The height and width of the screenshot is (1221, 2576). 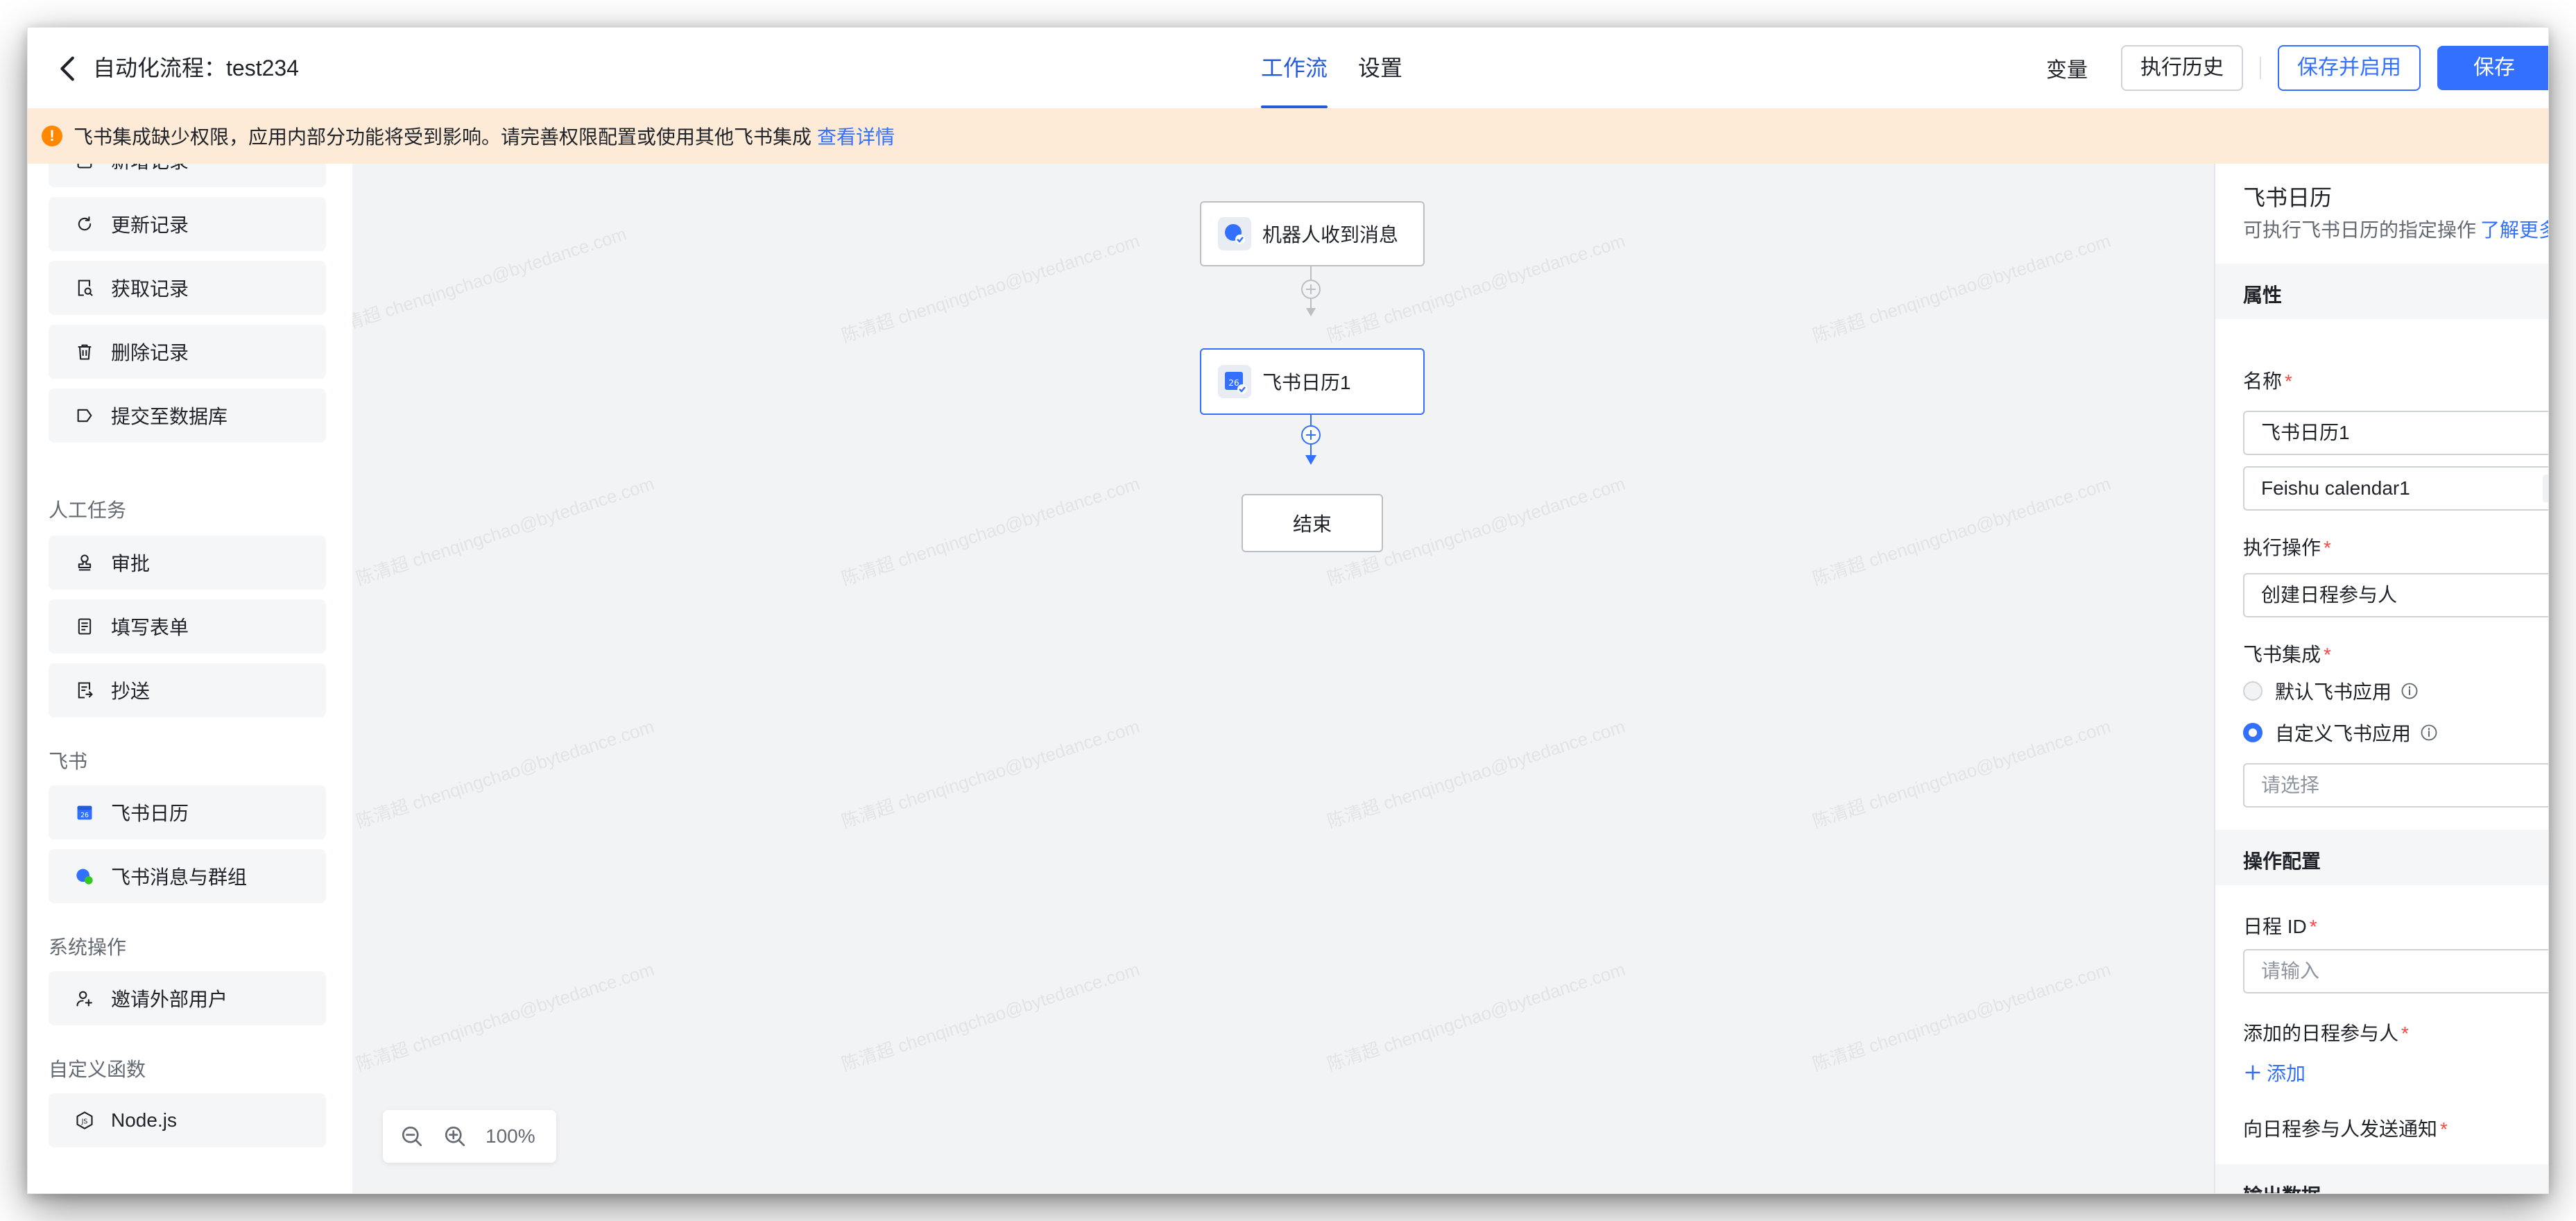 What do you see at coordinates (131, 563) in the screenshot?
I see `sidebar-item-label: 审批` at bounding box center [131, 563].